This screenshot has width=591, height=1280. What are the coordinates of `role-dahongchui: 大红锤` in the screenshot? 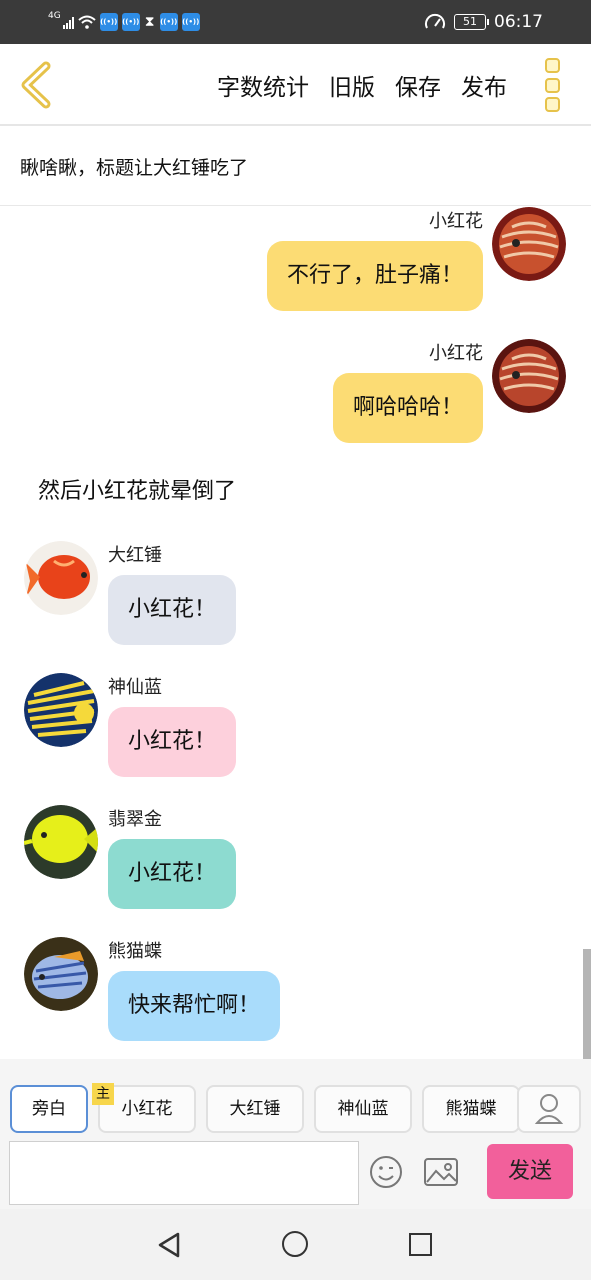 It's located at (255, 1109).